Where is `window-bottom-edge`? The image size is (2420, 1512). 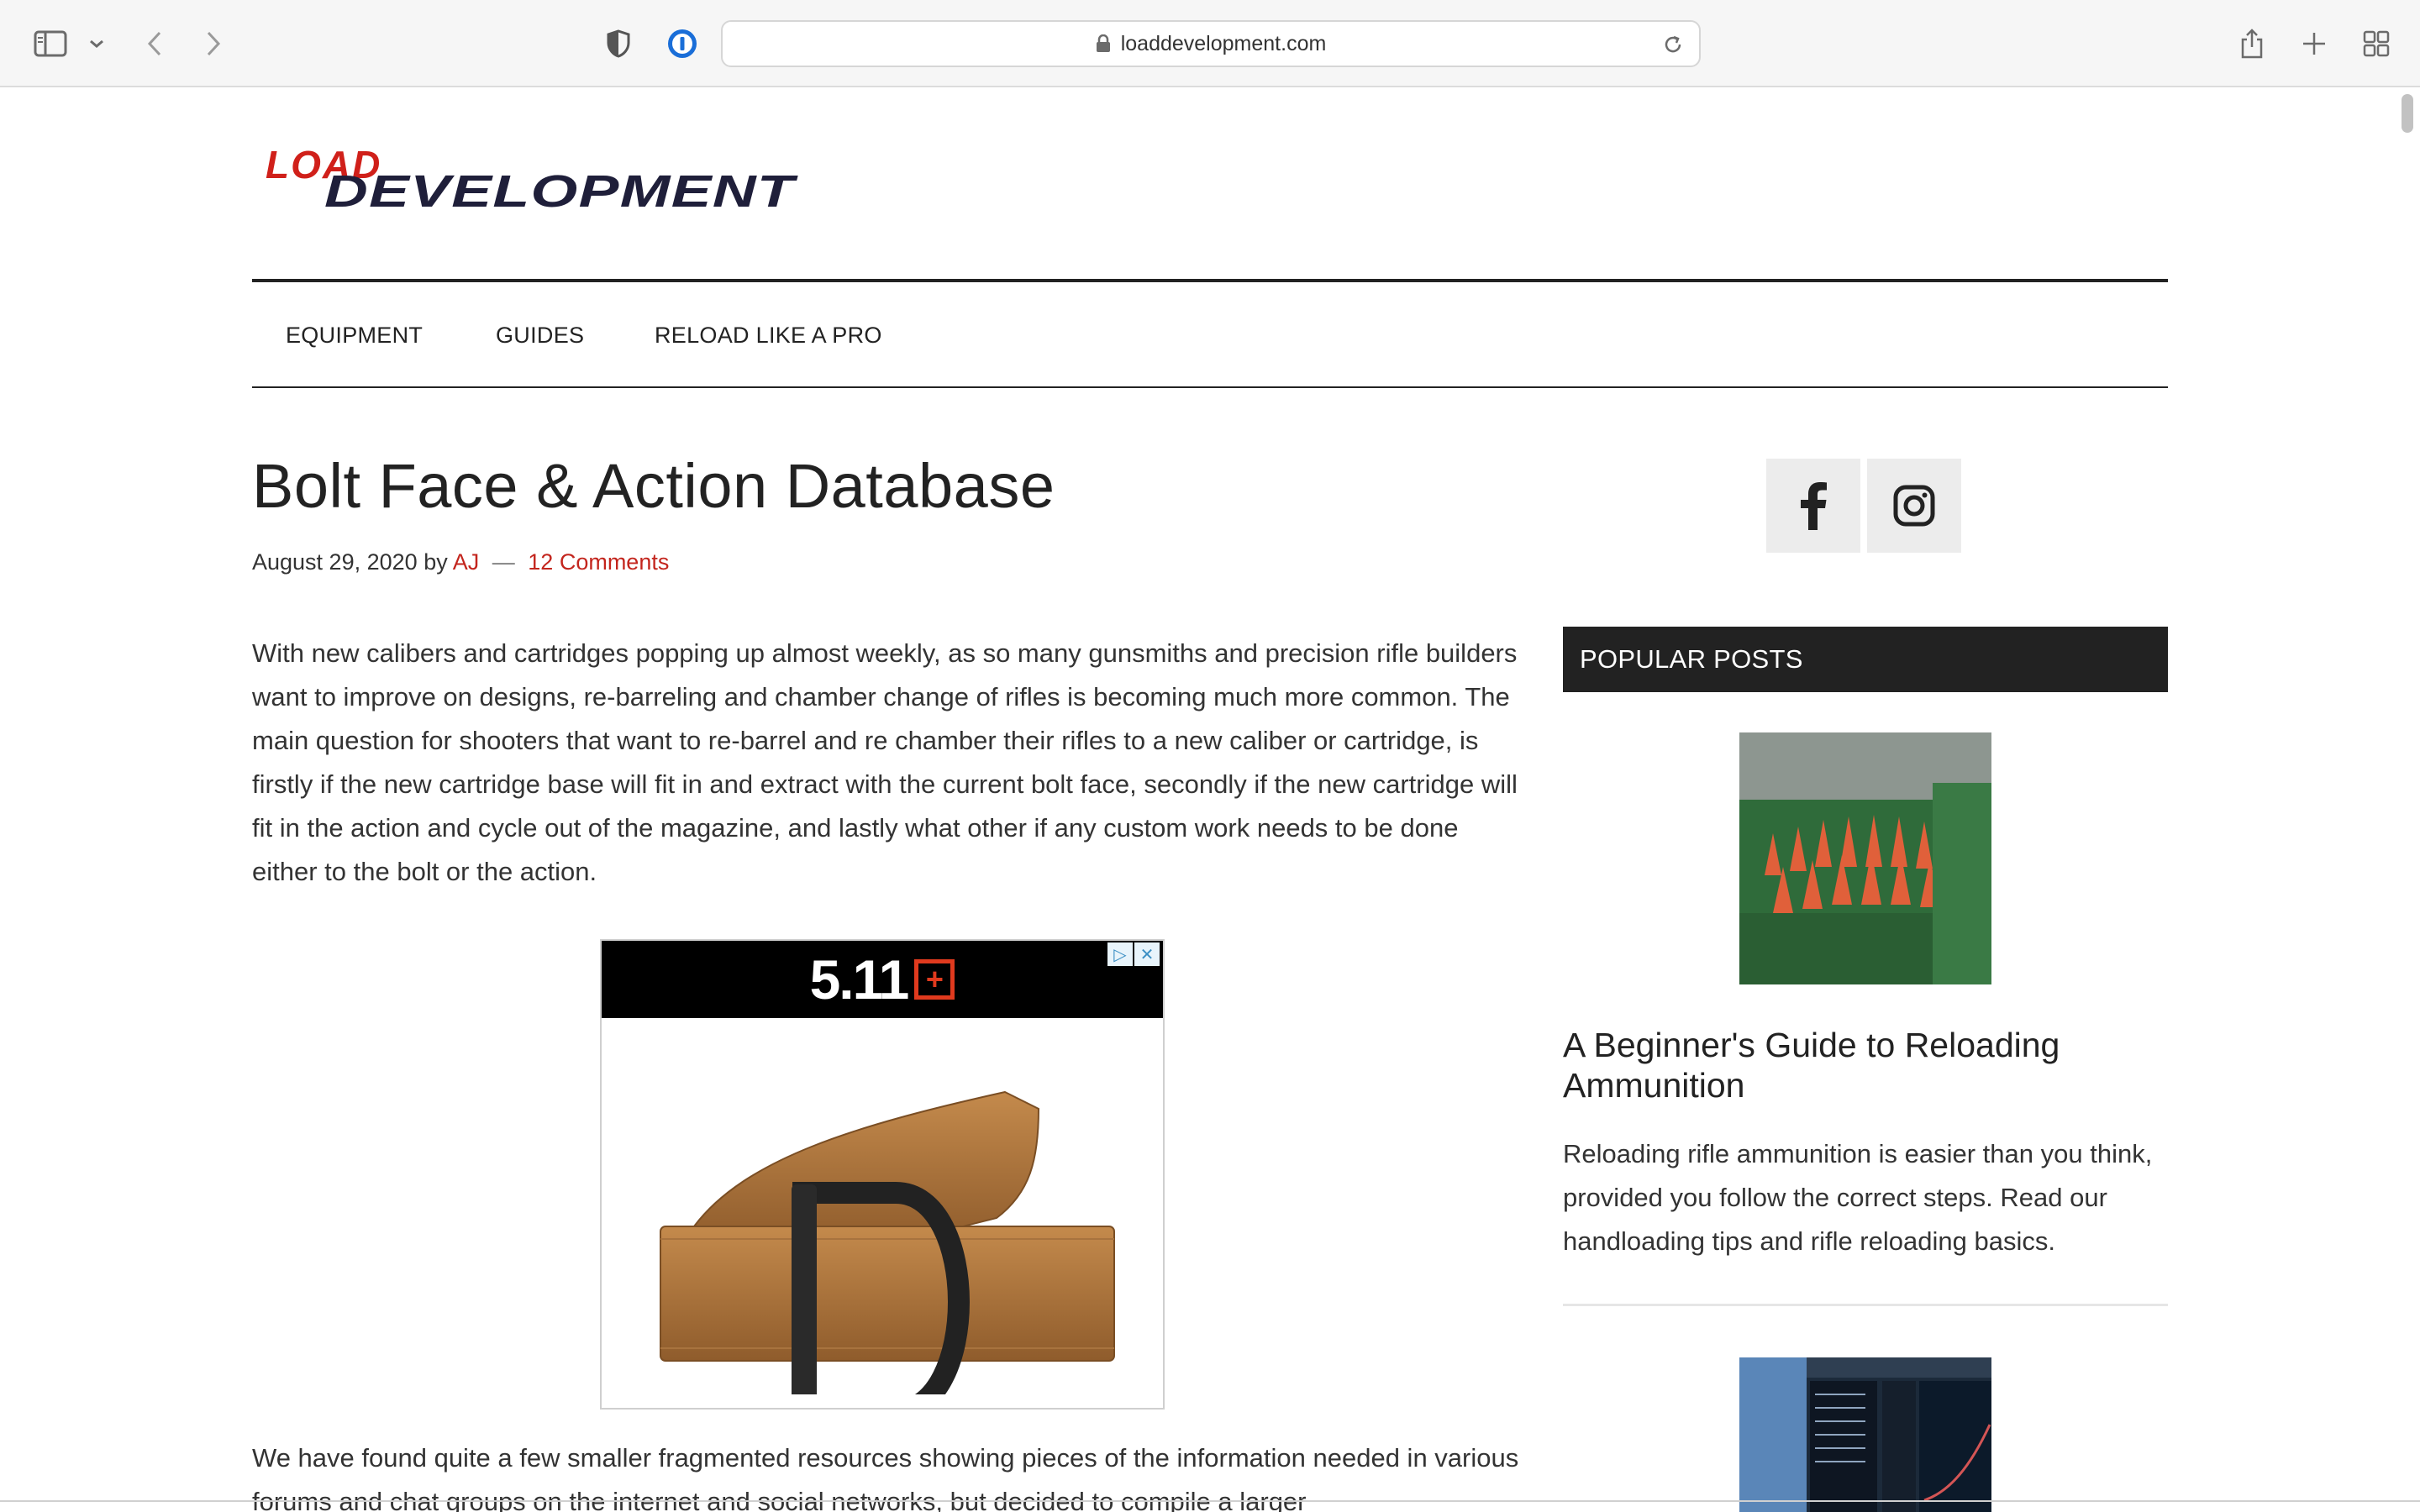 window-bottom-edge is located at coordinates (1210, 1501).